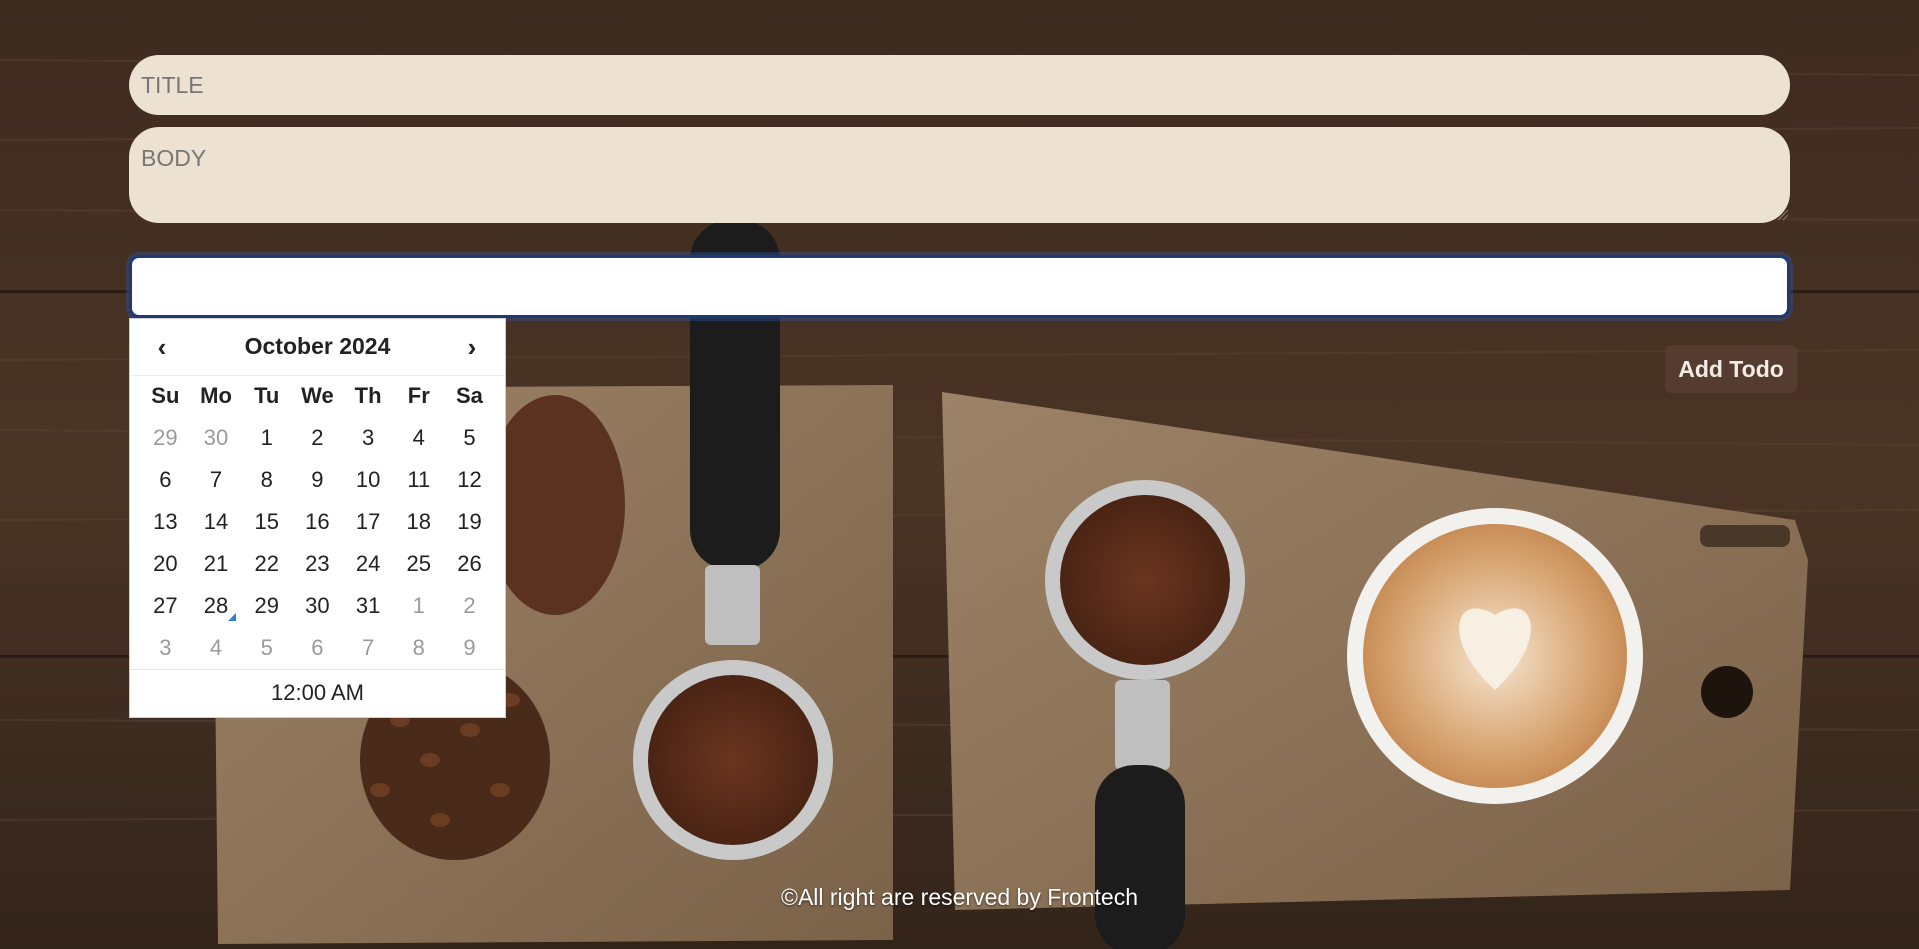  Describe the element at coordinates (368, 522) in the screenshot. I see `calendar-day: 17` at that location.